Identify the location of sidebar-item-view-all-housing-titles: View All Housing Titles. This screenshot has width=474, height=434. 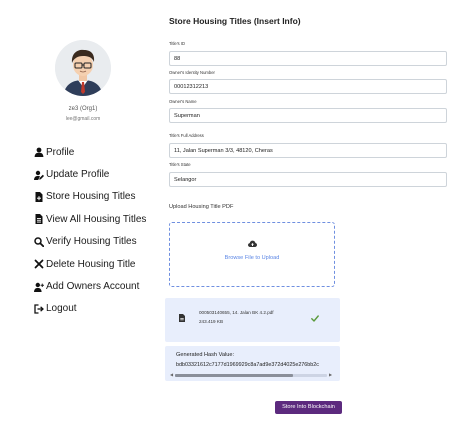
(90, 219).